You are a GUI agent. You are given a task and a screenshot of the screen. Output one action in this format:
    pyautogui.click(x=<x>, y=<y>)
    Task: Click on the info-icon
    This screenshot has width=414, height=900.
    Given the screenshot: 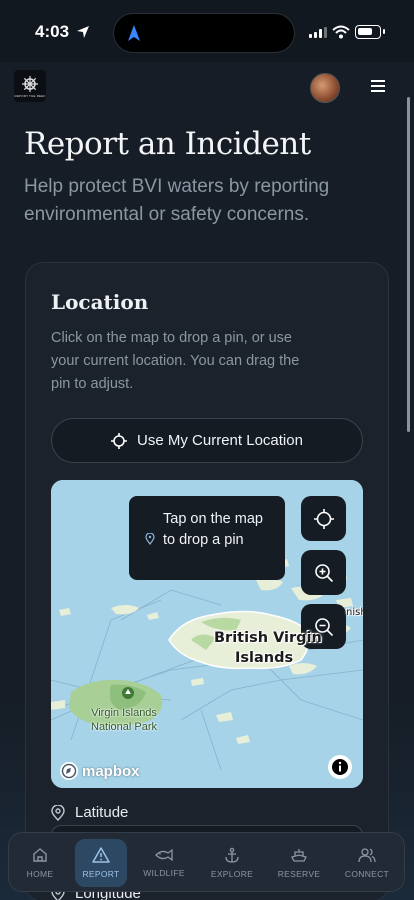 What is the action you would take?
    pyautogui.click(x=340, y=767)
    